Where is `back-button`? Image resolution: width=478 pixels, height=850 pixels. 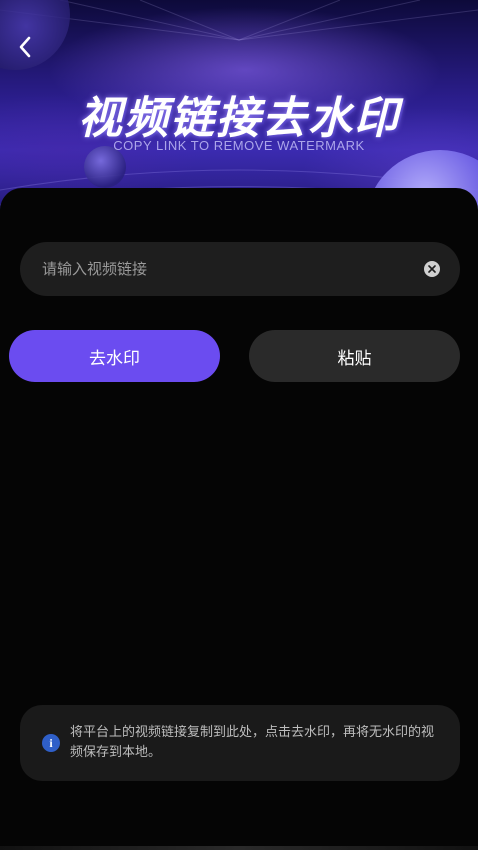
back-button is located at coordinates (25, 47).